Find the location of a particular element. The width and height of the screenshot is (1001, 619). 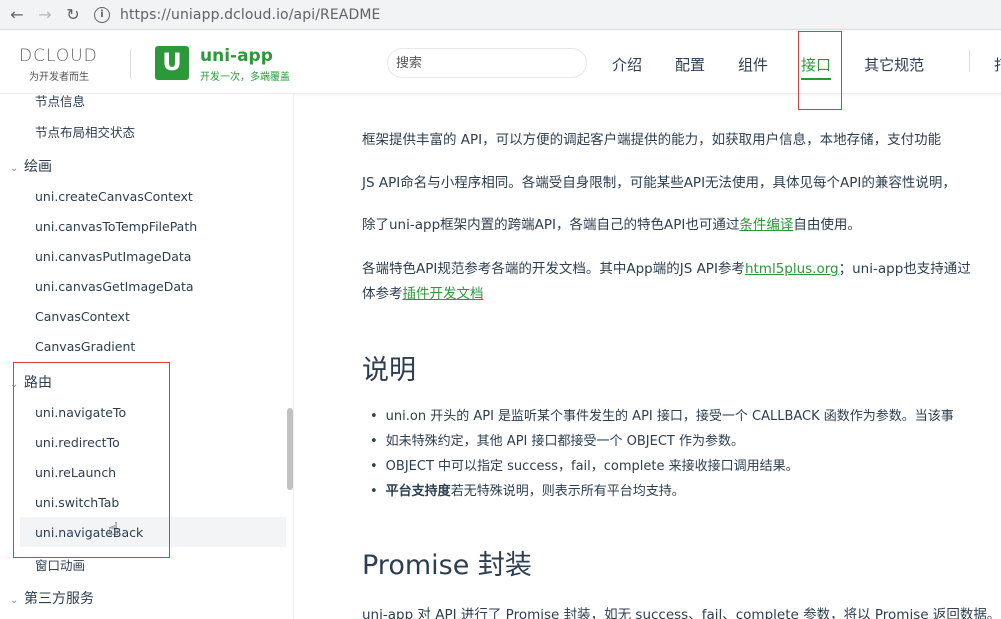

nav-config: 配置 is located at coordinates (690, 67).